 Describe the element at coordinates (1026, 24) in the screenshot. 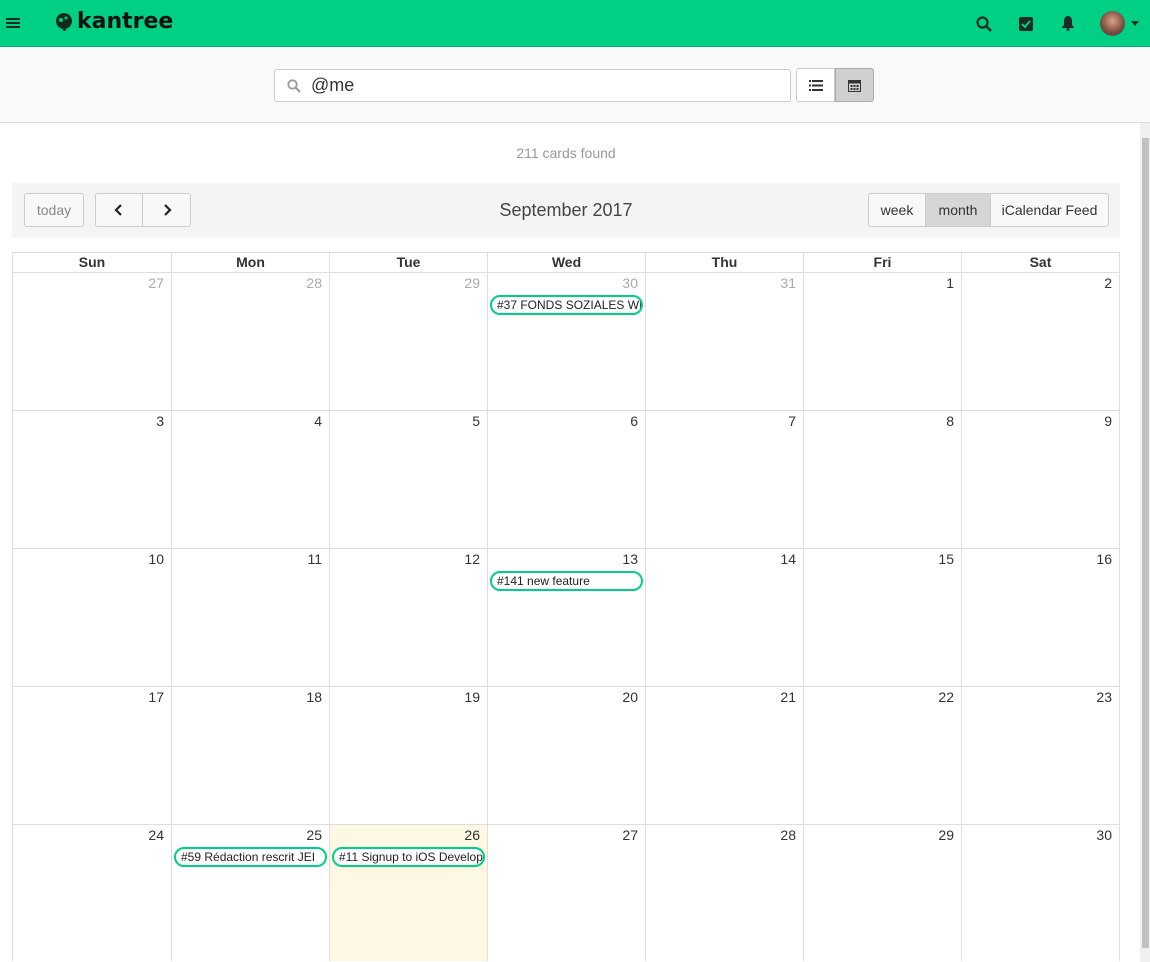

I see `checkbox-icon` at that location.